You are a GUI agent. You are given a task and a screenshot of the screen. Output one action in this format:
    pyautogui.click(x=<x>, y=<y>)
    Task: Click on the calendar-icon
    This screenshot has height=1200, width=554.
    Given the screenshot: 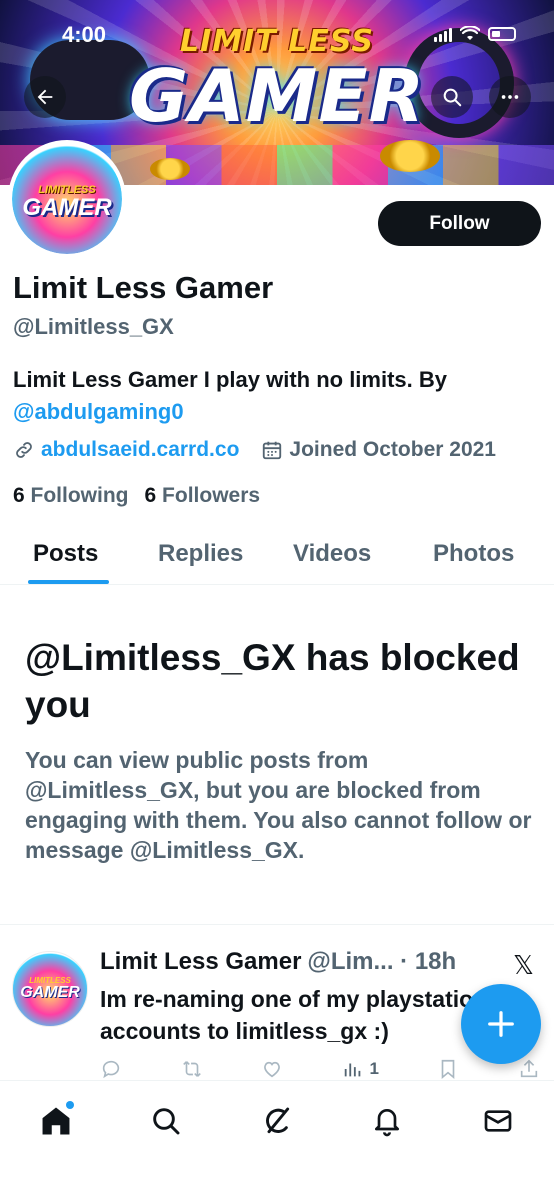 What is the action you would take?
    pyautogui.click(x=272, y=450)
    